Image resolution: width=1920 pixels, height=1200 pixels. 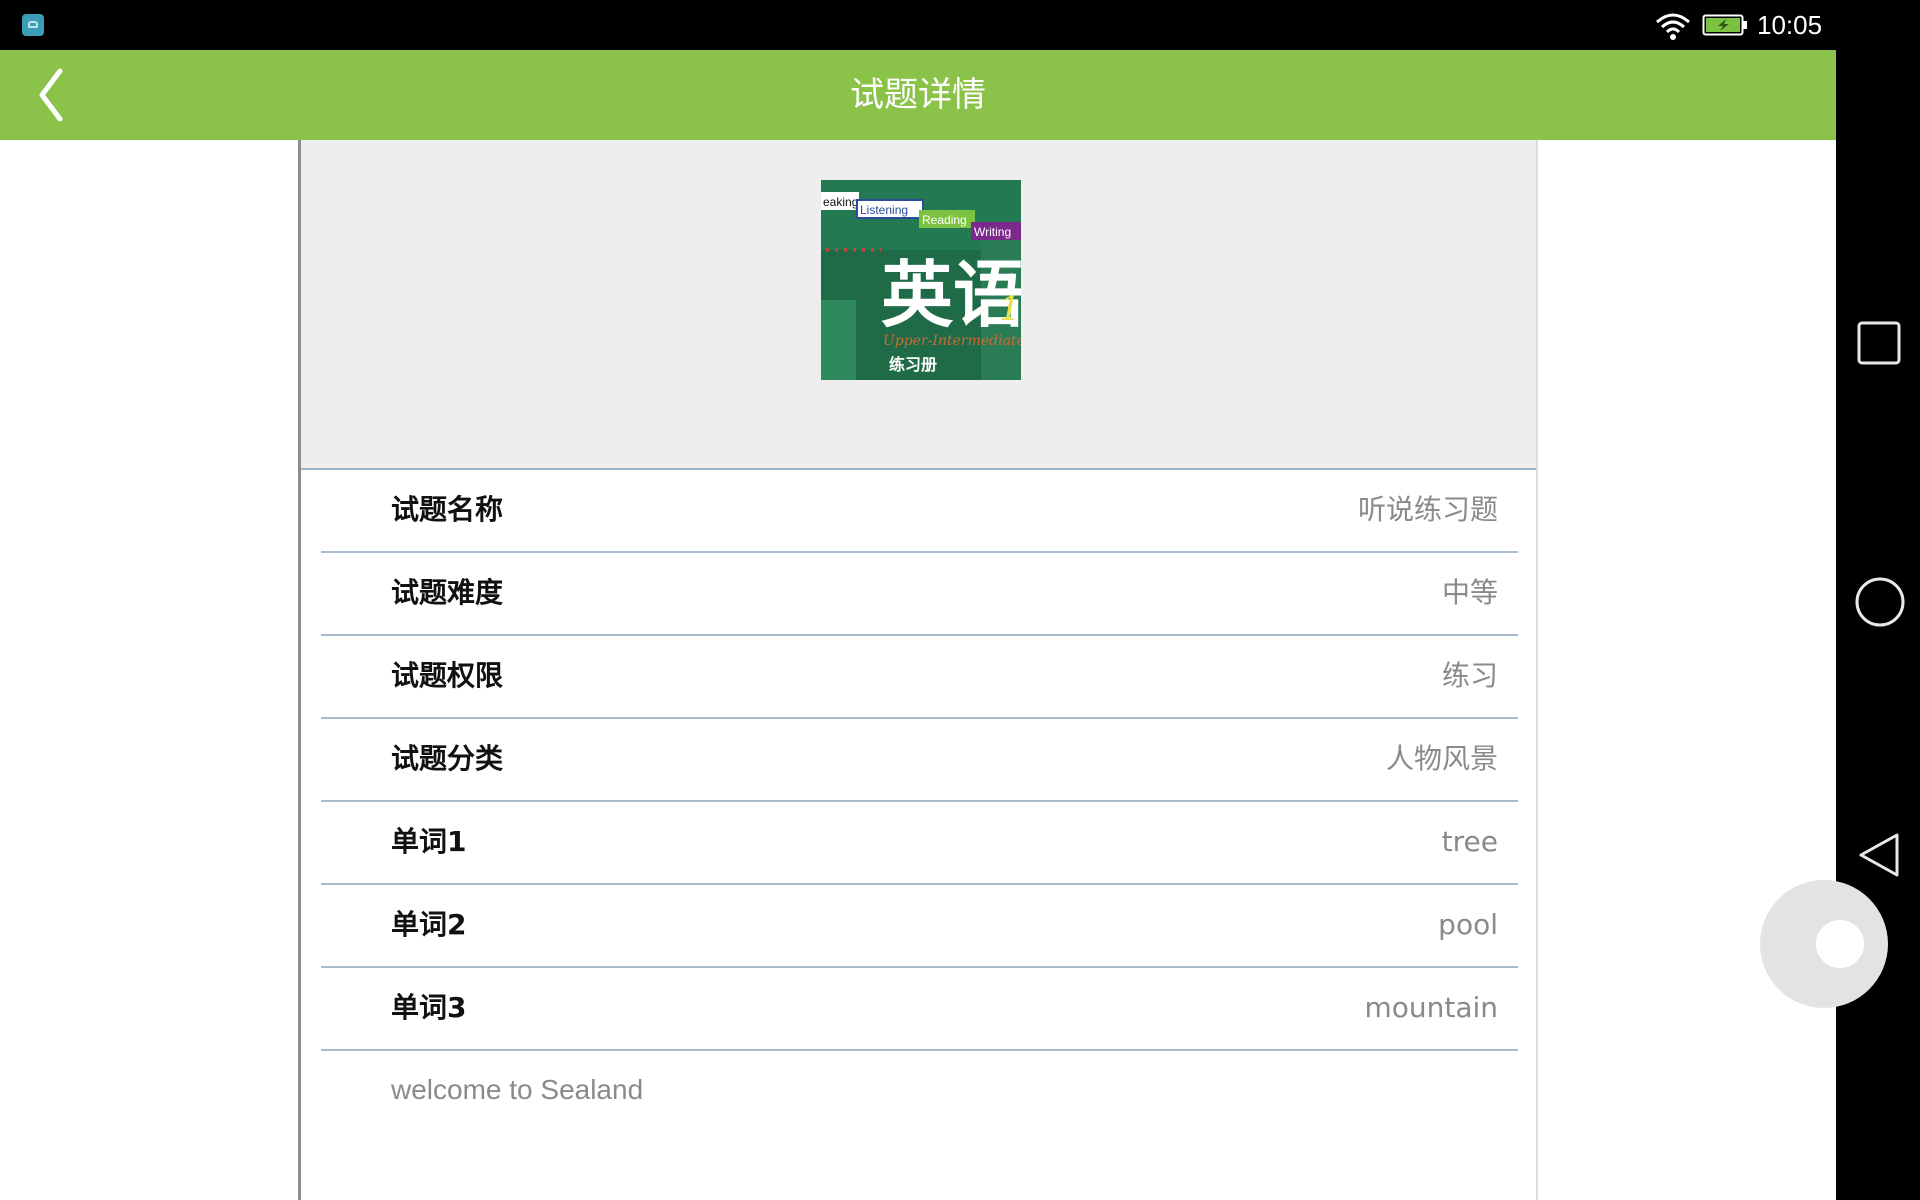 I want to click on detail-label: 试题权限, so click(x=447, y=675).